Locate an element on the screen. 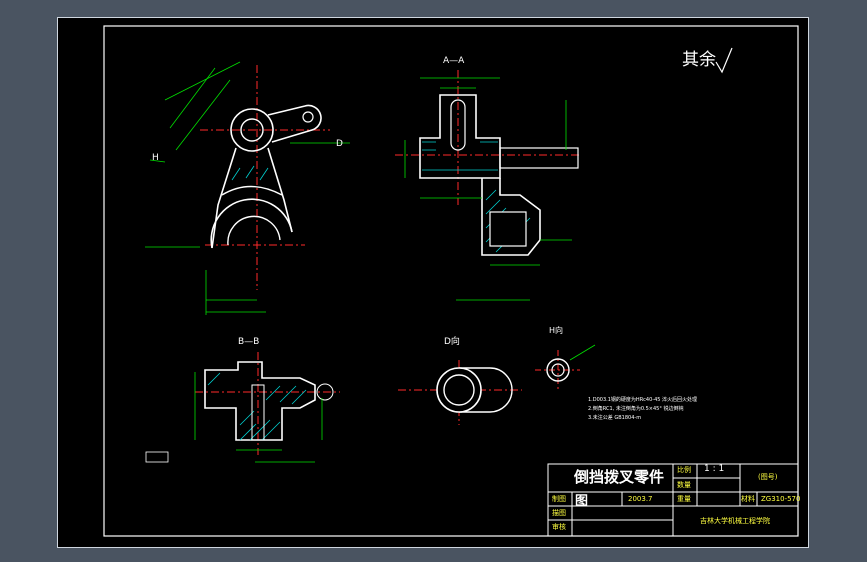 Image resolution: width=867 pixels, height=562 pixels. view-d: D向 is located at coordinates (460, 380).